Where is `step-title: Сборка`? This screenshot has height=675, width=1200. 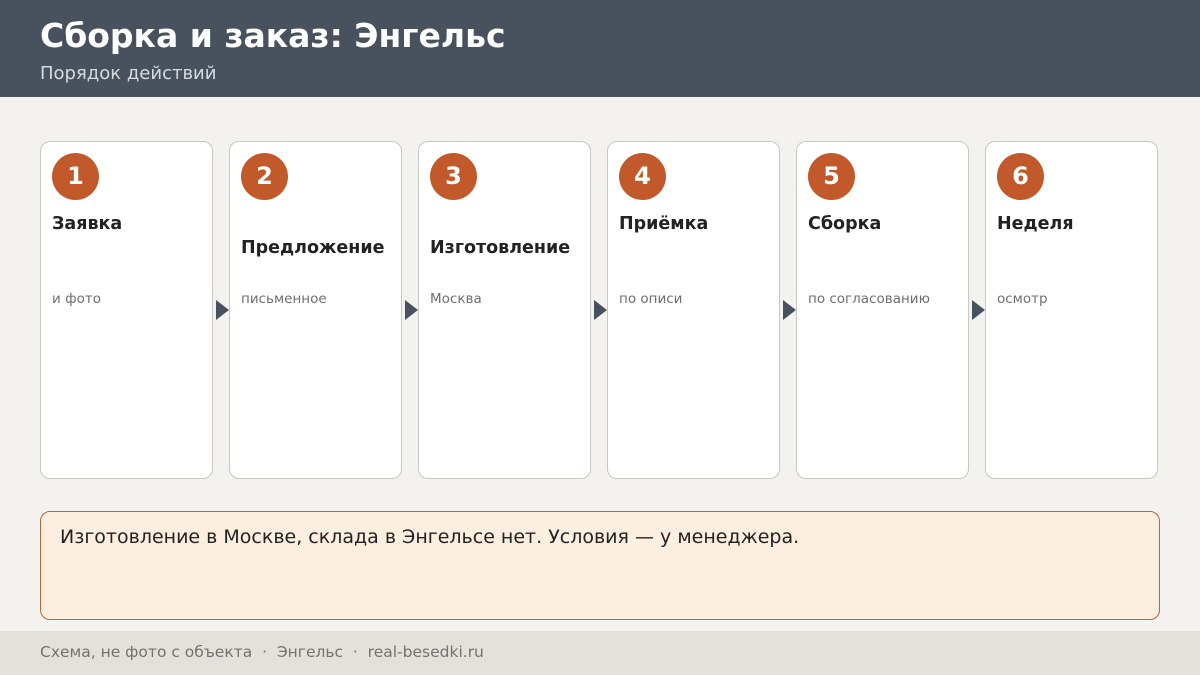 step-title: Сборка is located at coordinates (845, 224).